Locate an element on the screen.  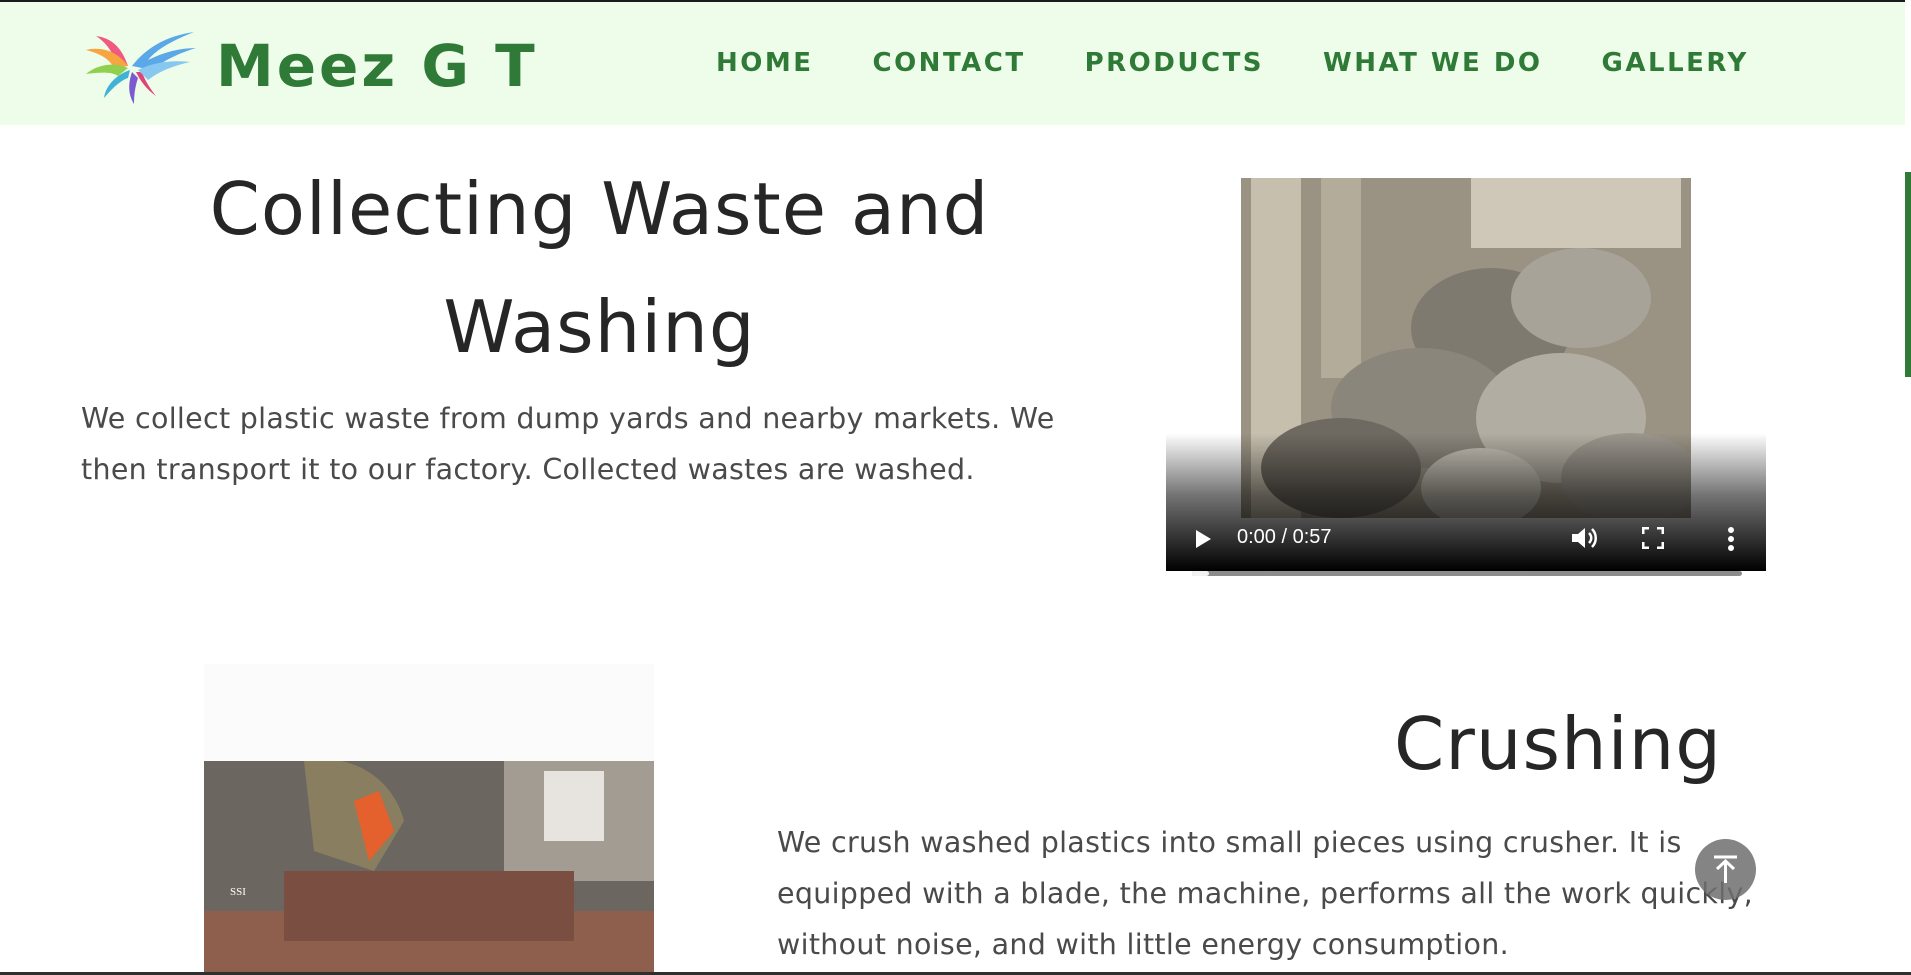
crushing-image: SSI is located at coordinates (429, 819).